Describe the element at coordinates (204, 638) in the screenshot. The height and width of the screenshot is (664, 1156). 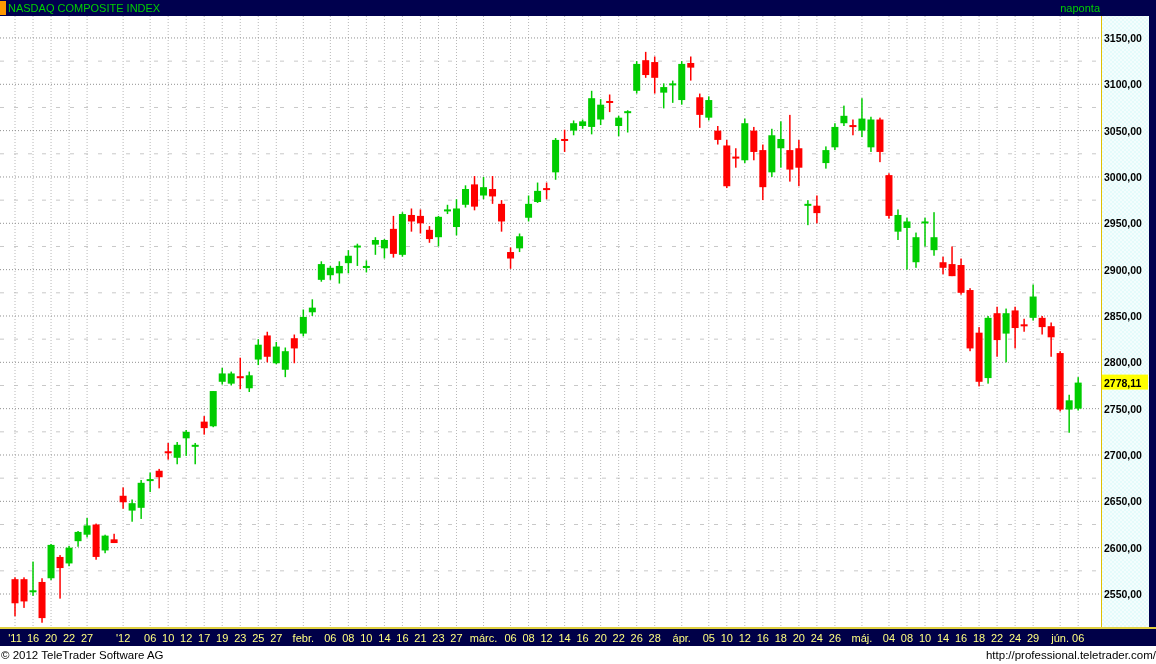
I see `x-axis-label: 17` at that location.